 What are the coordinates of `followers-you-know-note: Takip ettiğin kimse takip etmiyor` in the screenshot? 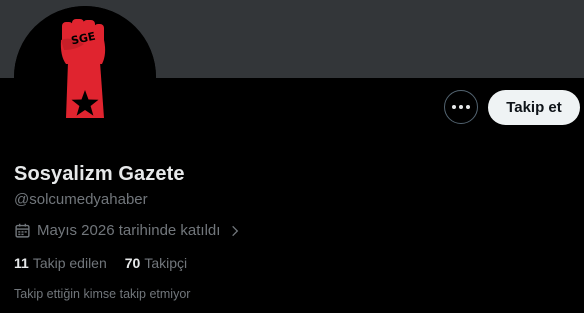 It's located at (102, 294).